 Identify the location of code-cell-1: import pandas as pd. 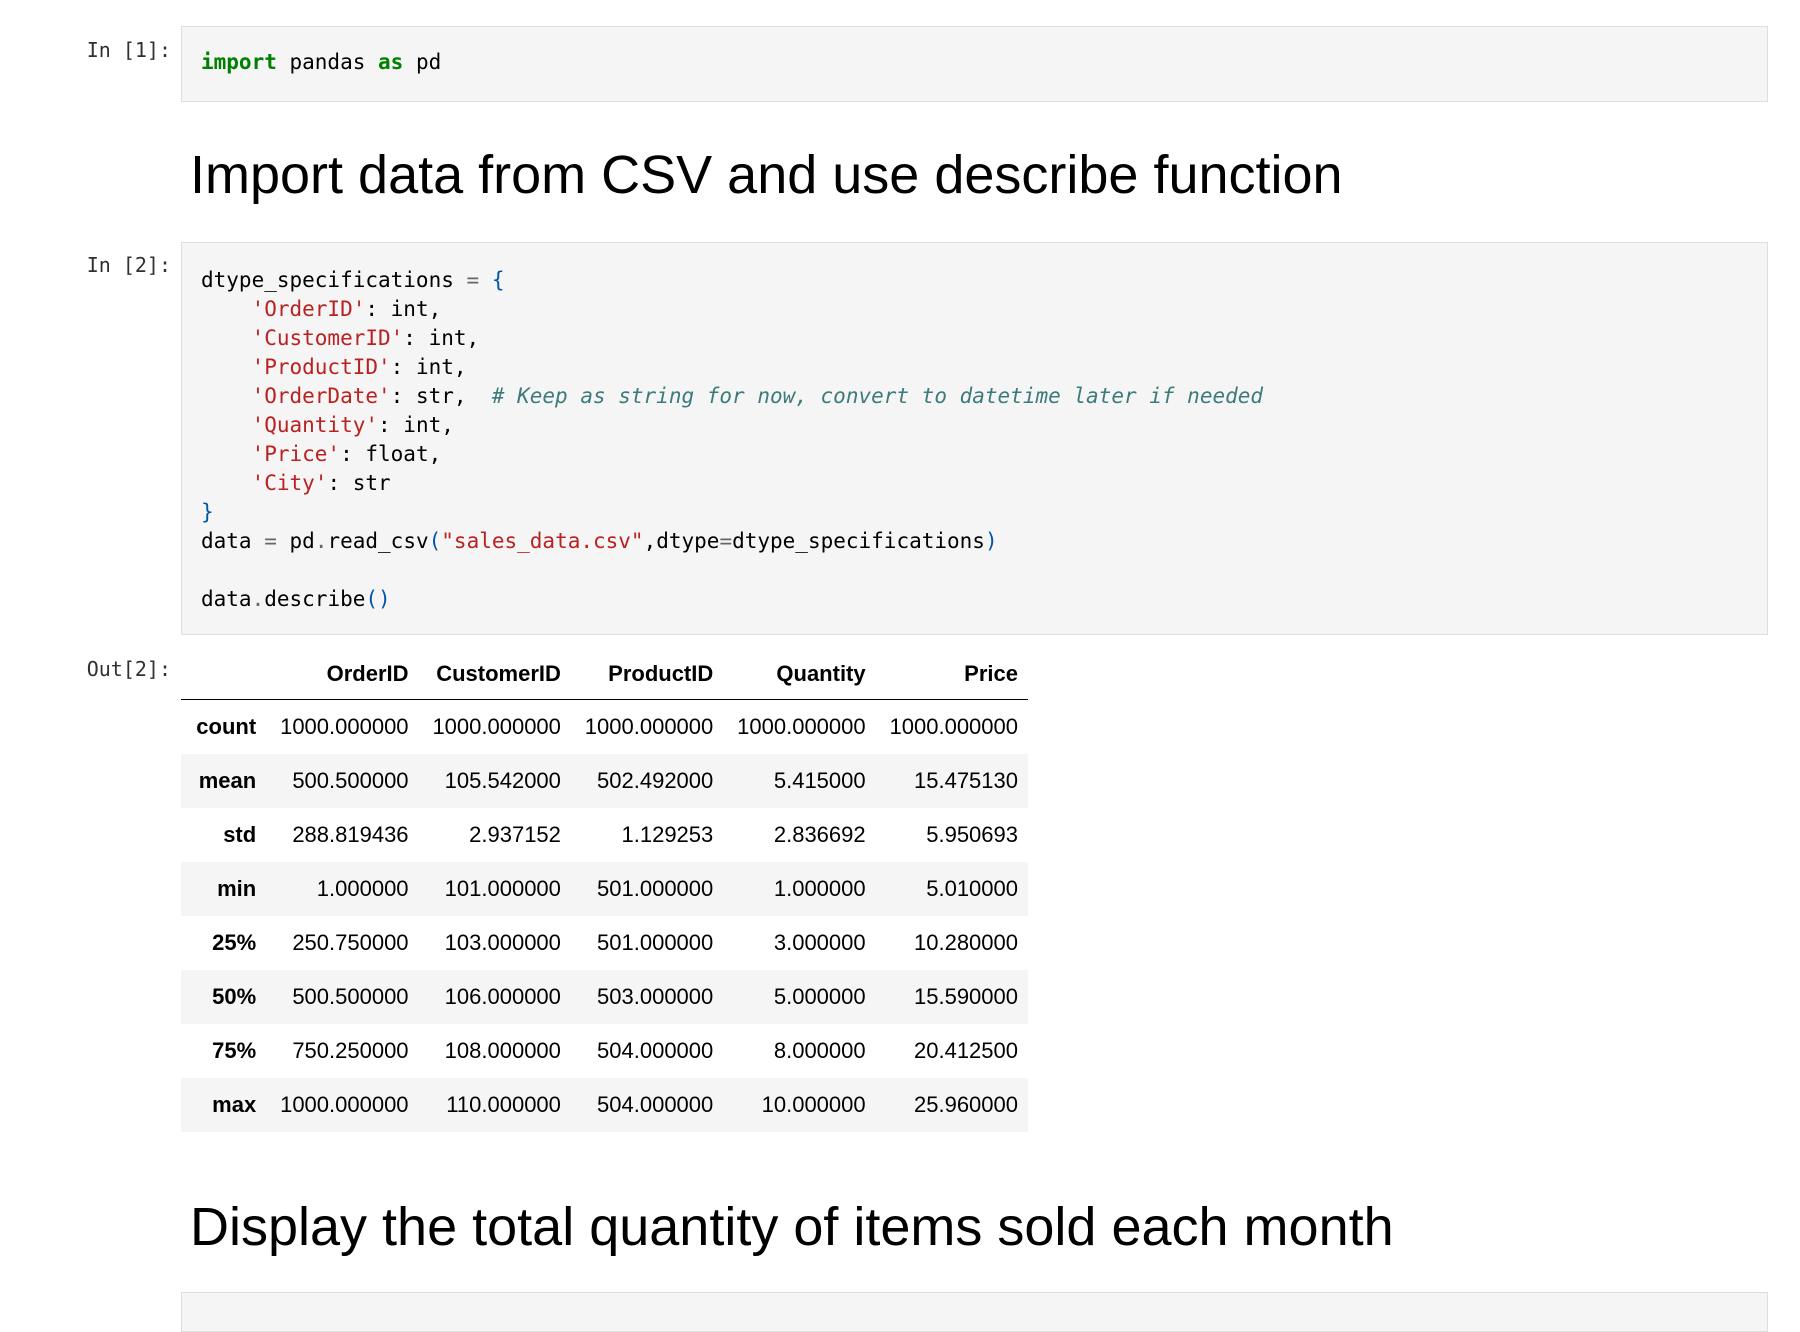
(974, 64).